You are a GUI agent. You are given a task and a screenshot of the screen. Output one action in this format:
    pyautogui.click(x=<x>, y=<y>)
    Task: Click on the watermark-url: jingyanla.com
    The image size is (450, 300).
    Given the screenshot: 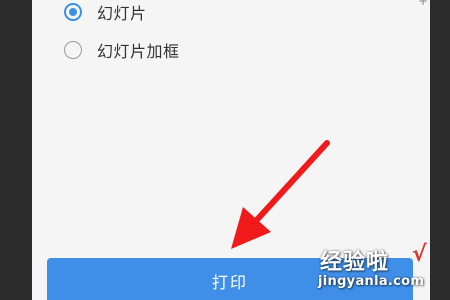 What is the action you would take?
    pyautogui.click(x=371, y=281)
    